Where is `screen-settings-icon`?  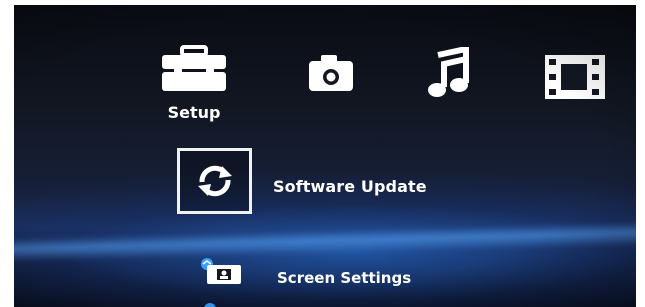 screen-settings-icon is located at coordinates (221, 271).